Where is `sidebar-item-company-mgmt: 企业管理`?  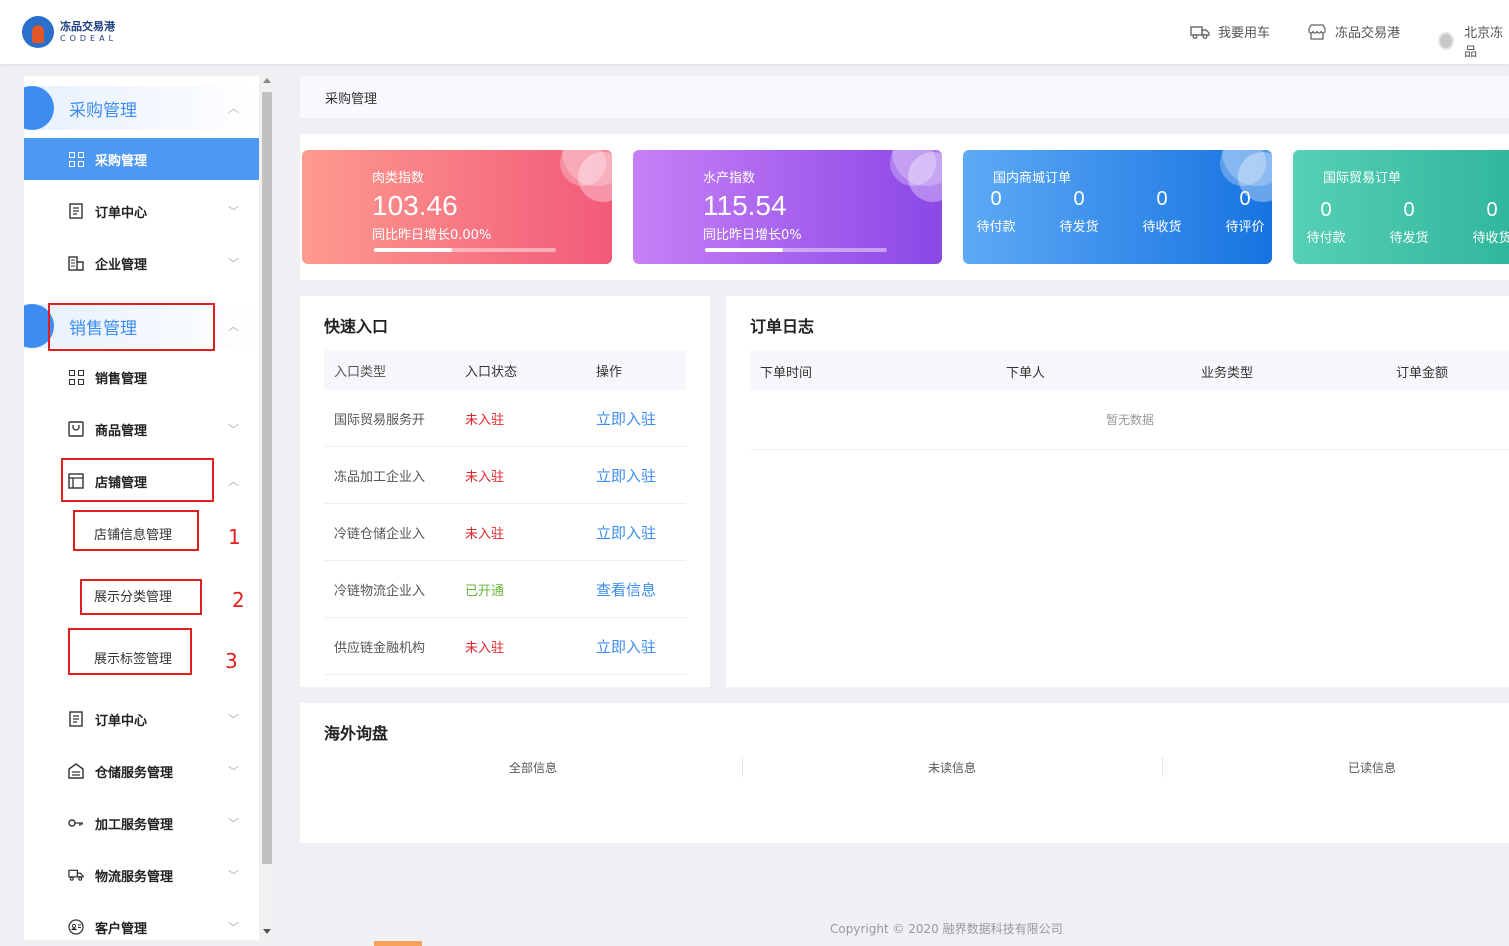 sidebar-item-company-mgmt: 企业管理 is located at coordinates (141, 263).